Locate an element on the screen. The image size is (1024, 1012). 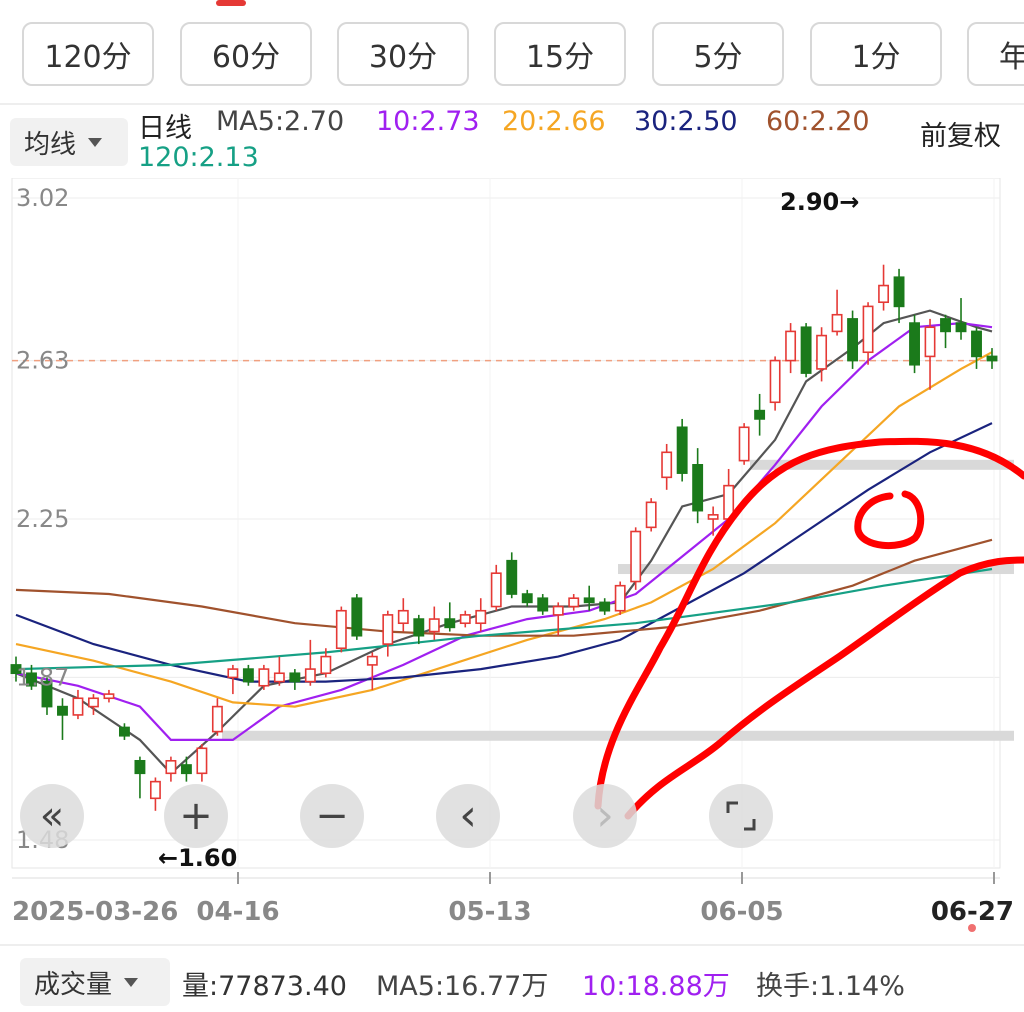
pan-left-button: ‹ is located at coordinates (468, 816).